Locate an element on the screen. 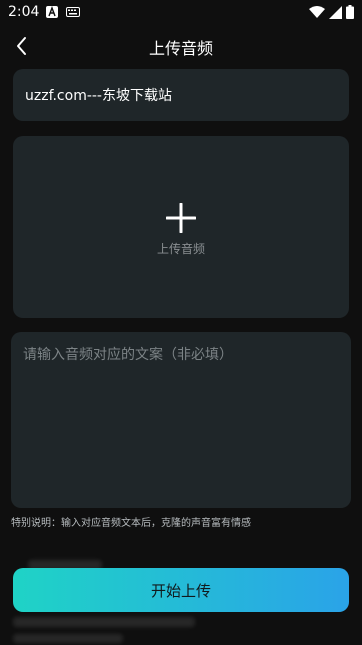 This screenshot has height=645, width=362. nav-bar: 上传音频 is located at coordinates (181, 45).